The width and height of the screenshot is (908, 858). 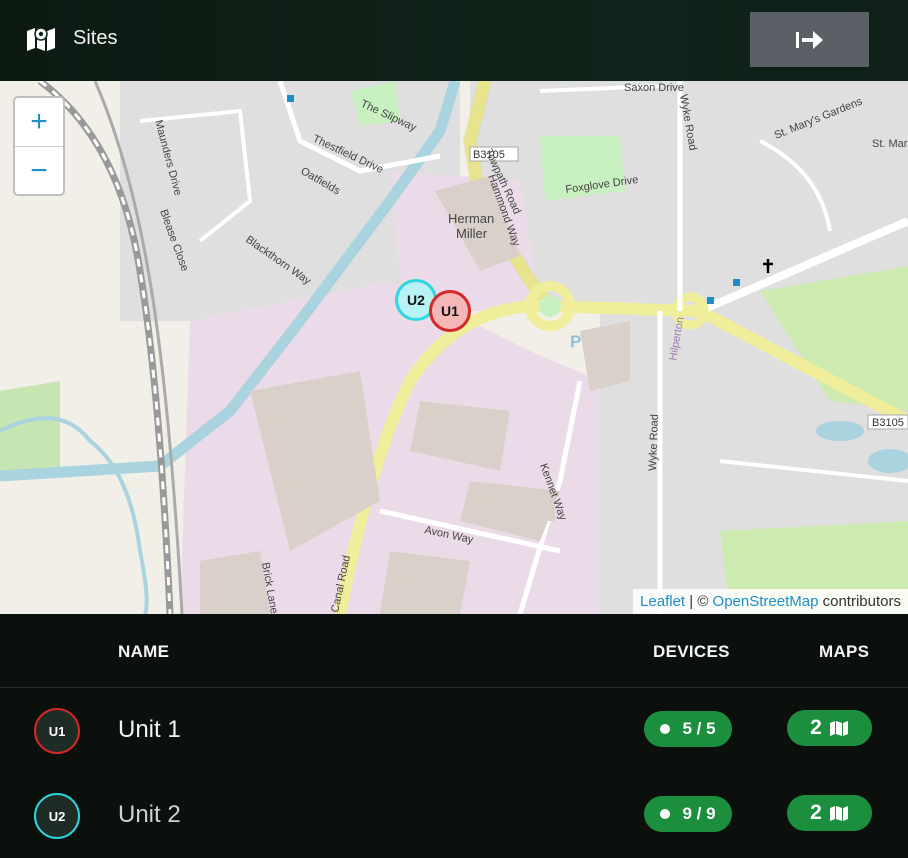 What do you see at coordinates (149, 815) in the screenshot?
I see `site-name: Unit 2` at bounding box center [149, 815].